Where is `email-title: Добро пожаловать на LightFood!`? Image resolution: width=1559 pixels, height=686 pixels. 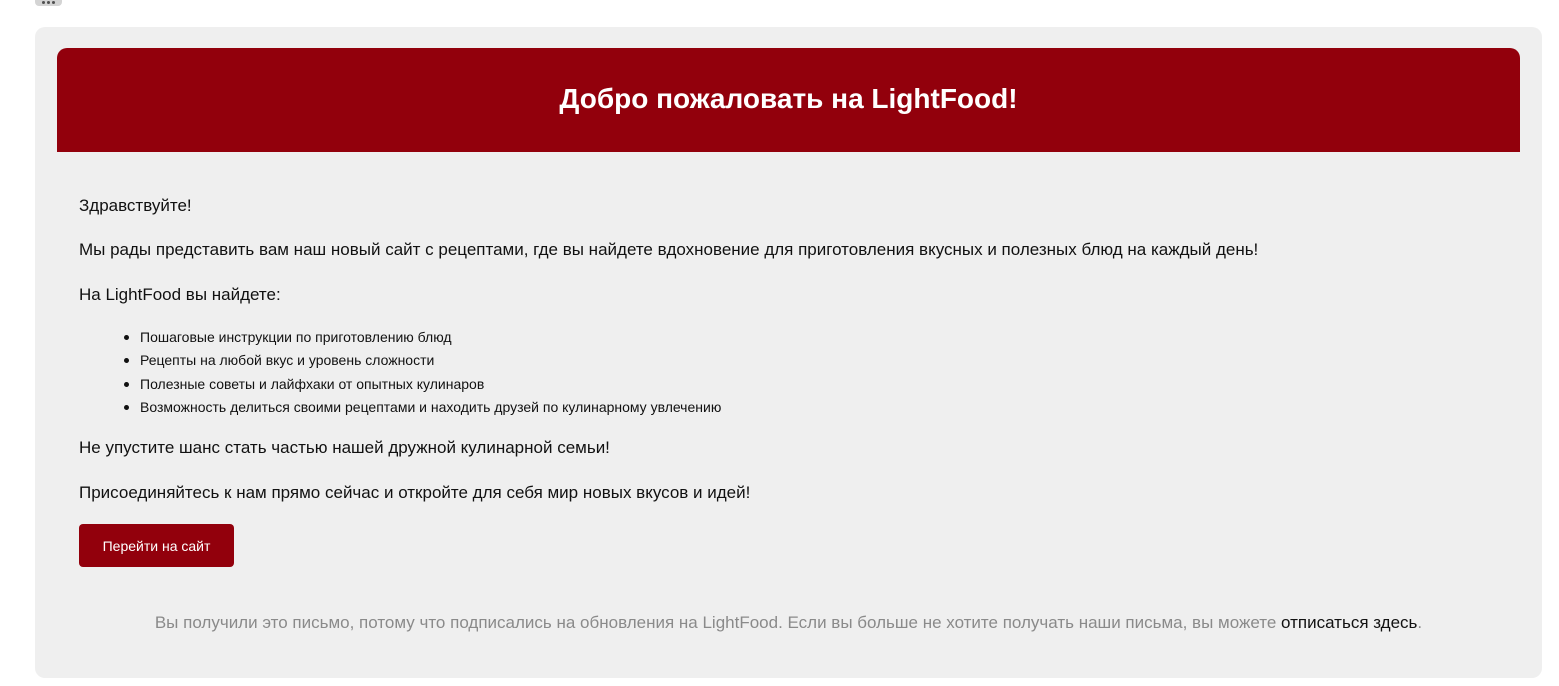
email-title: Добро пожаловать на LightFood! is located at coordinates (788, 98).